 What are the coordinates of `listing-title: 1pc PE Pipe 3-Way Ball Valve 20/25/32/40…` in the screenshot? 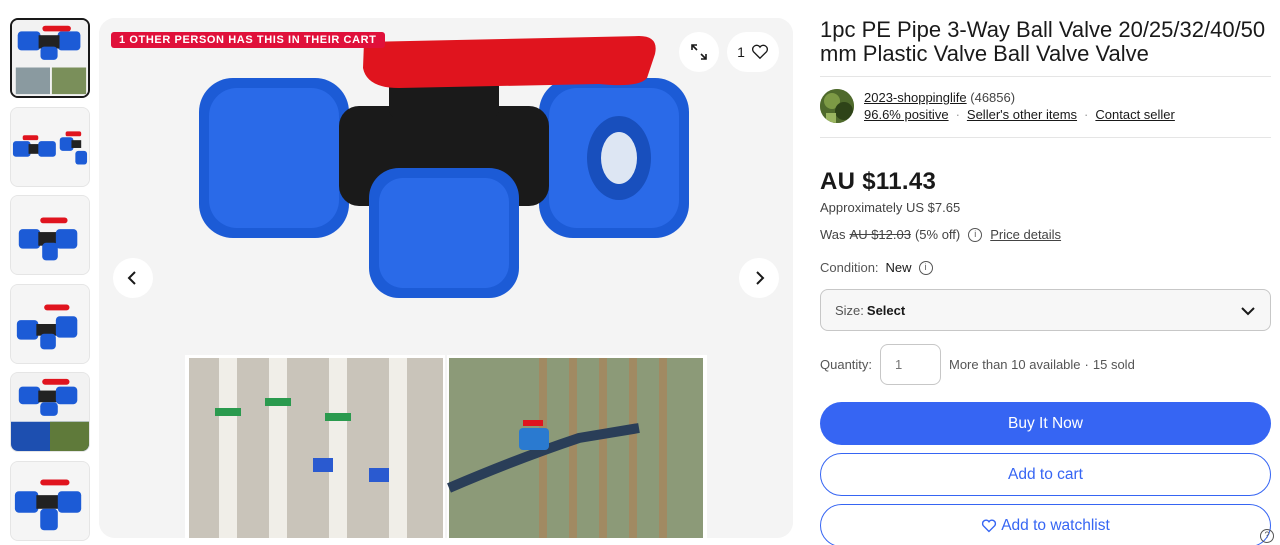 It's located at (1043, 41).